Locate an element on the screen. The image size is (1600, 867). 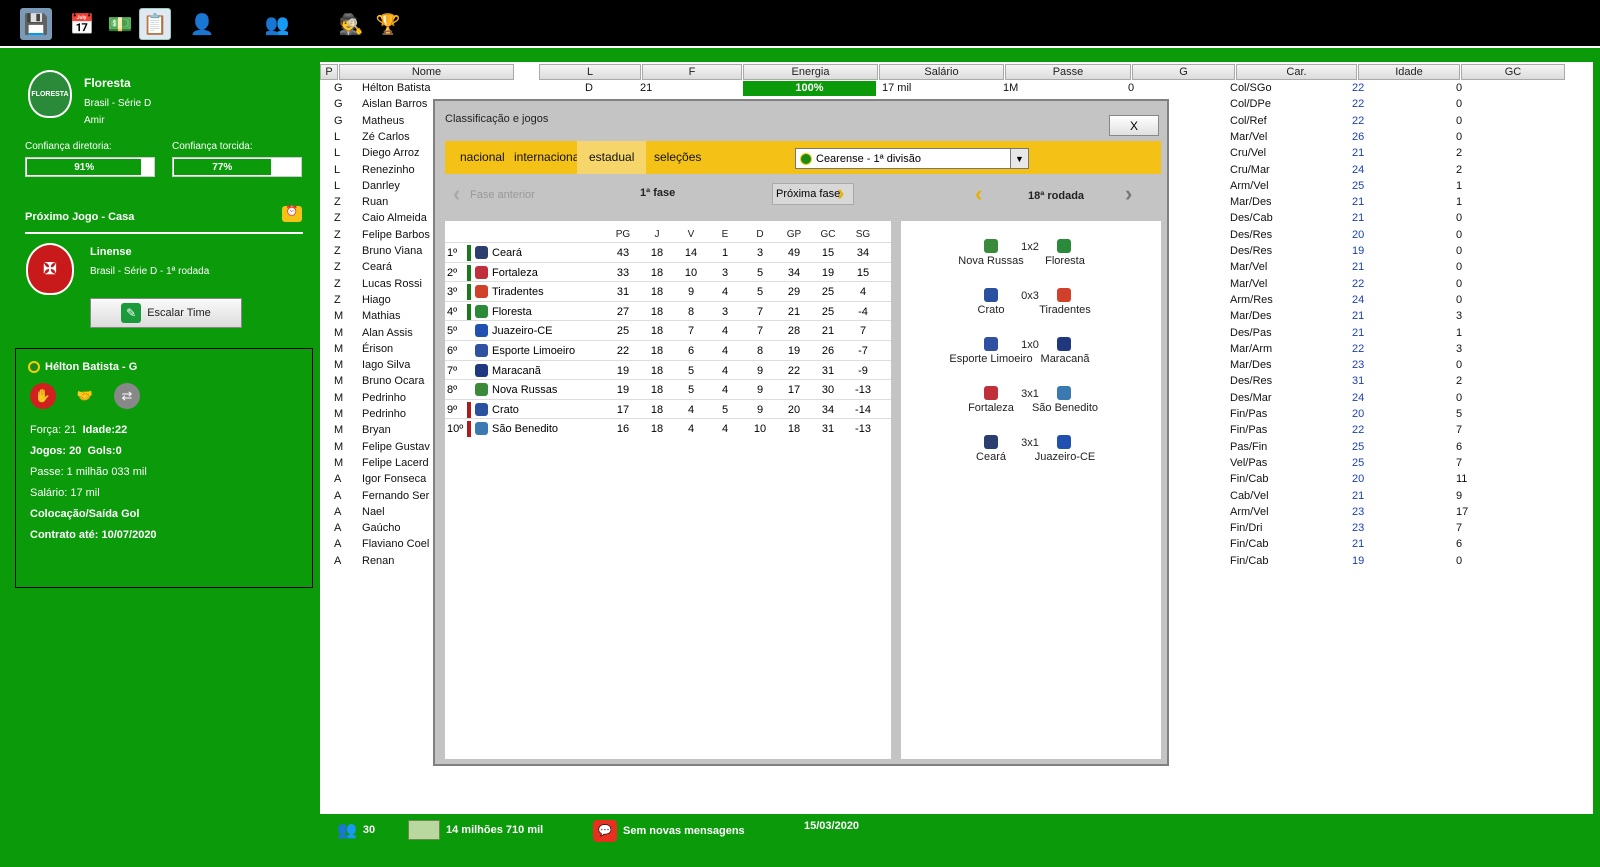
save-icon: 💾 is located at coordinates (36, 24).